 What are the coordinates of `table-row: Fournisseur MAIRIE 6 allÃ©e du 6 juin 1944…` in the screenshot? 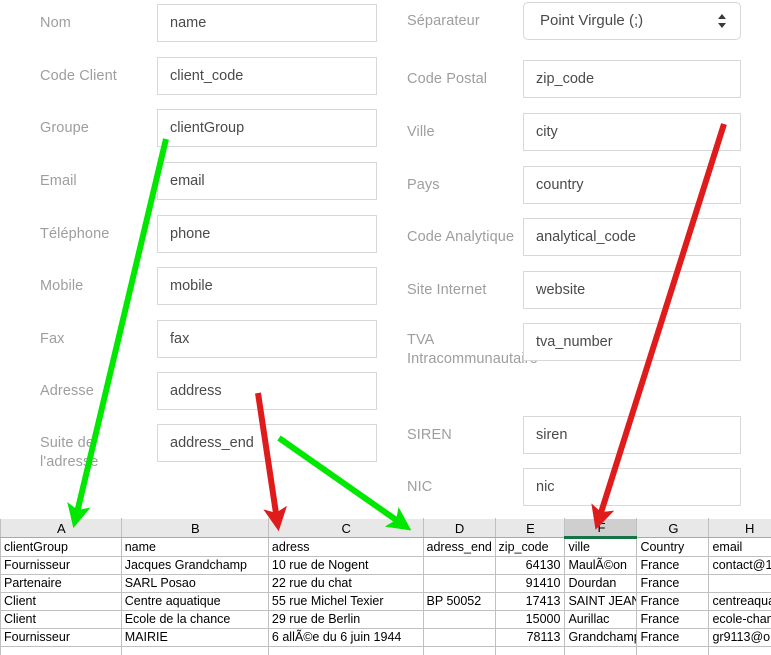 It's located at (385, 637).